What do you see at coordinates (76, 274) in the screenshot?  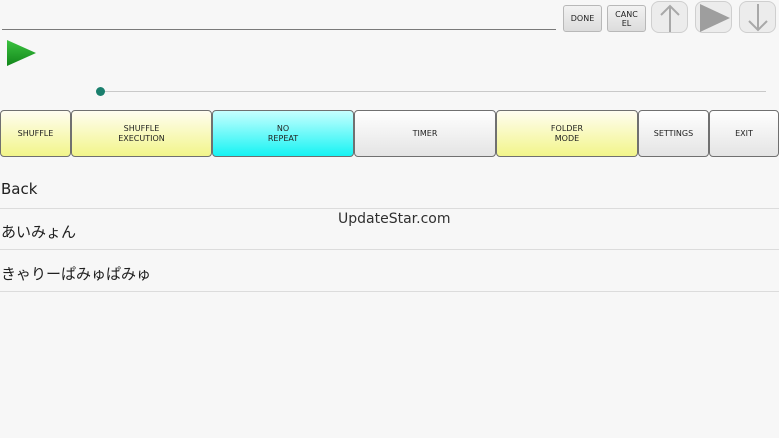 I see `list-item-label: きゃりーぱみゅぱみゅ` at bounding box center [76, 274].